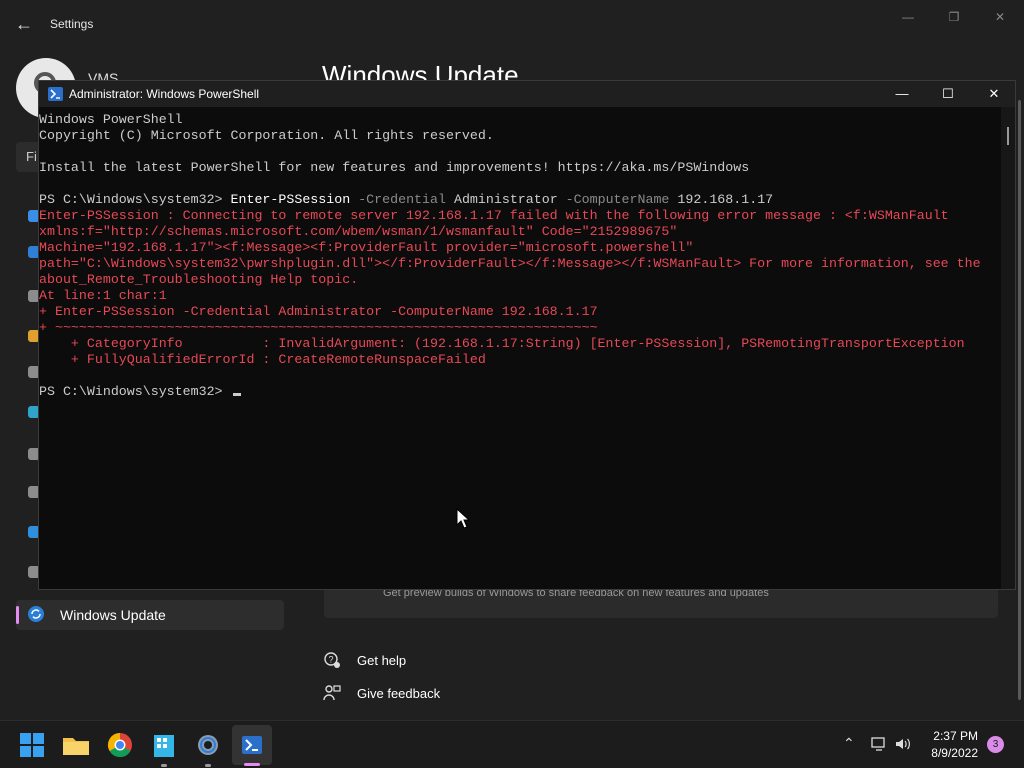  I want to click on settings-scrollbar, so click(1019, 400).